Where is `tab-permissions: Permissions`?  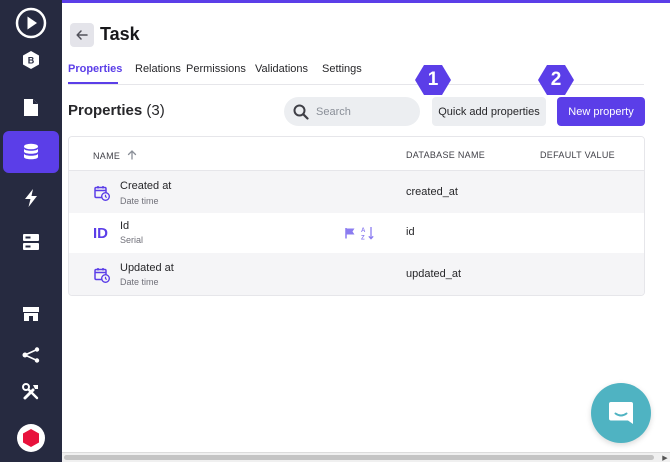
tab-permissions: Permissions is located at coordinates (216, 69).